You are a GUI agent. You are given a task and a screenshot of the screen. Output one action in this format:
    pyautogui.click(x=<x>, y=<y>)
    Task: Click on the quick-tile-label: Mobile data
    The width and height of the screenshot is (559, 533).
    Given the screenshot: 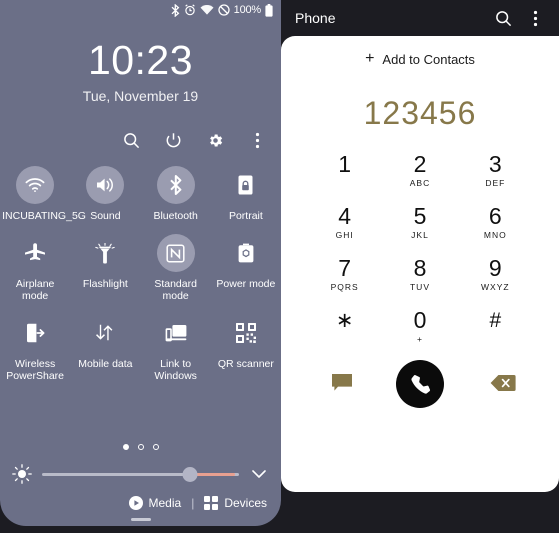 What is the action you would take?
    pyautogui.click(x=105, y=364)
    